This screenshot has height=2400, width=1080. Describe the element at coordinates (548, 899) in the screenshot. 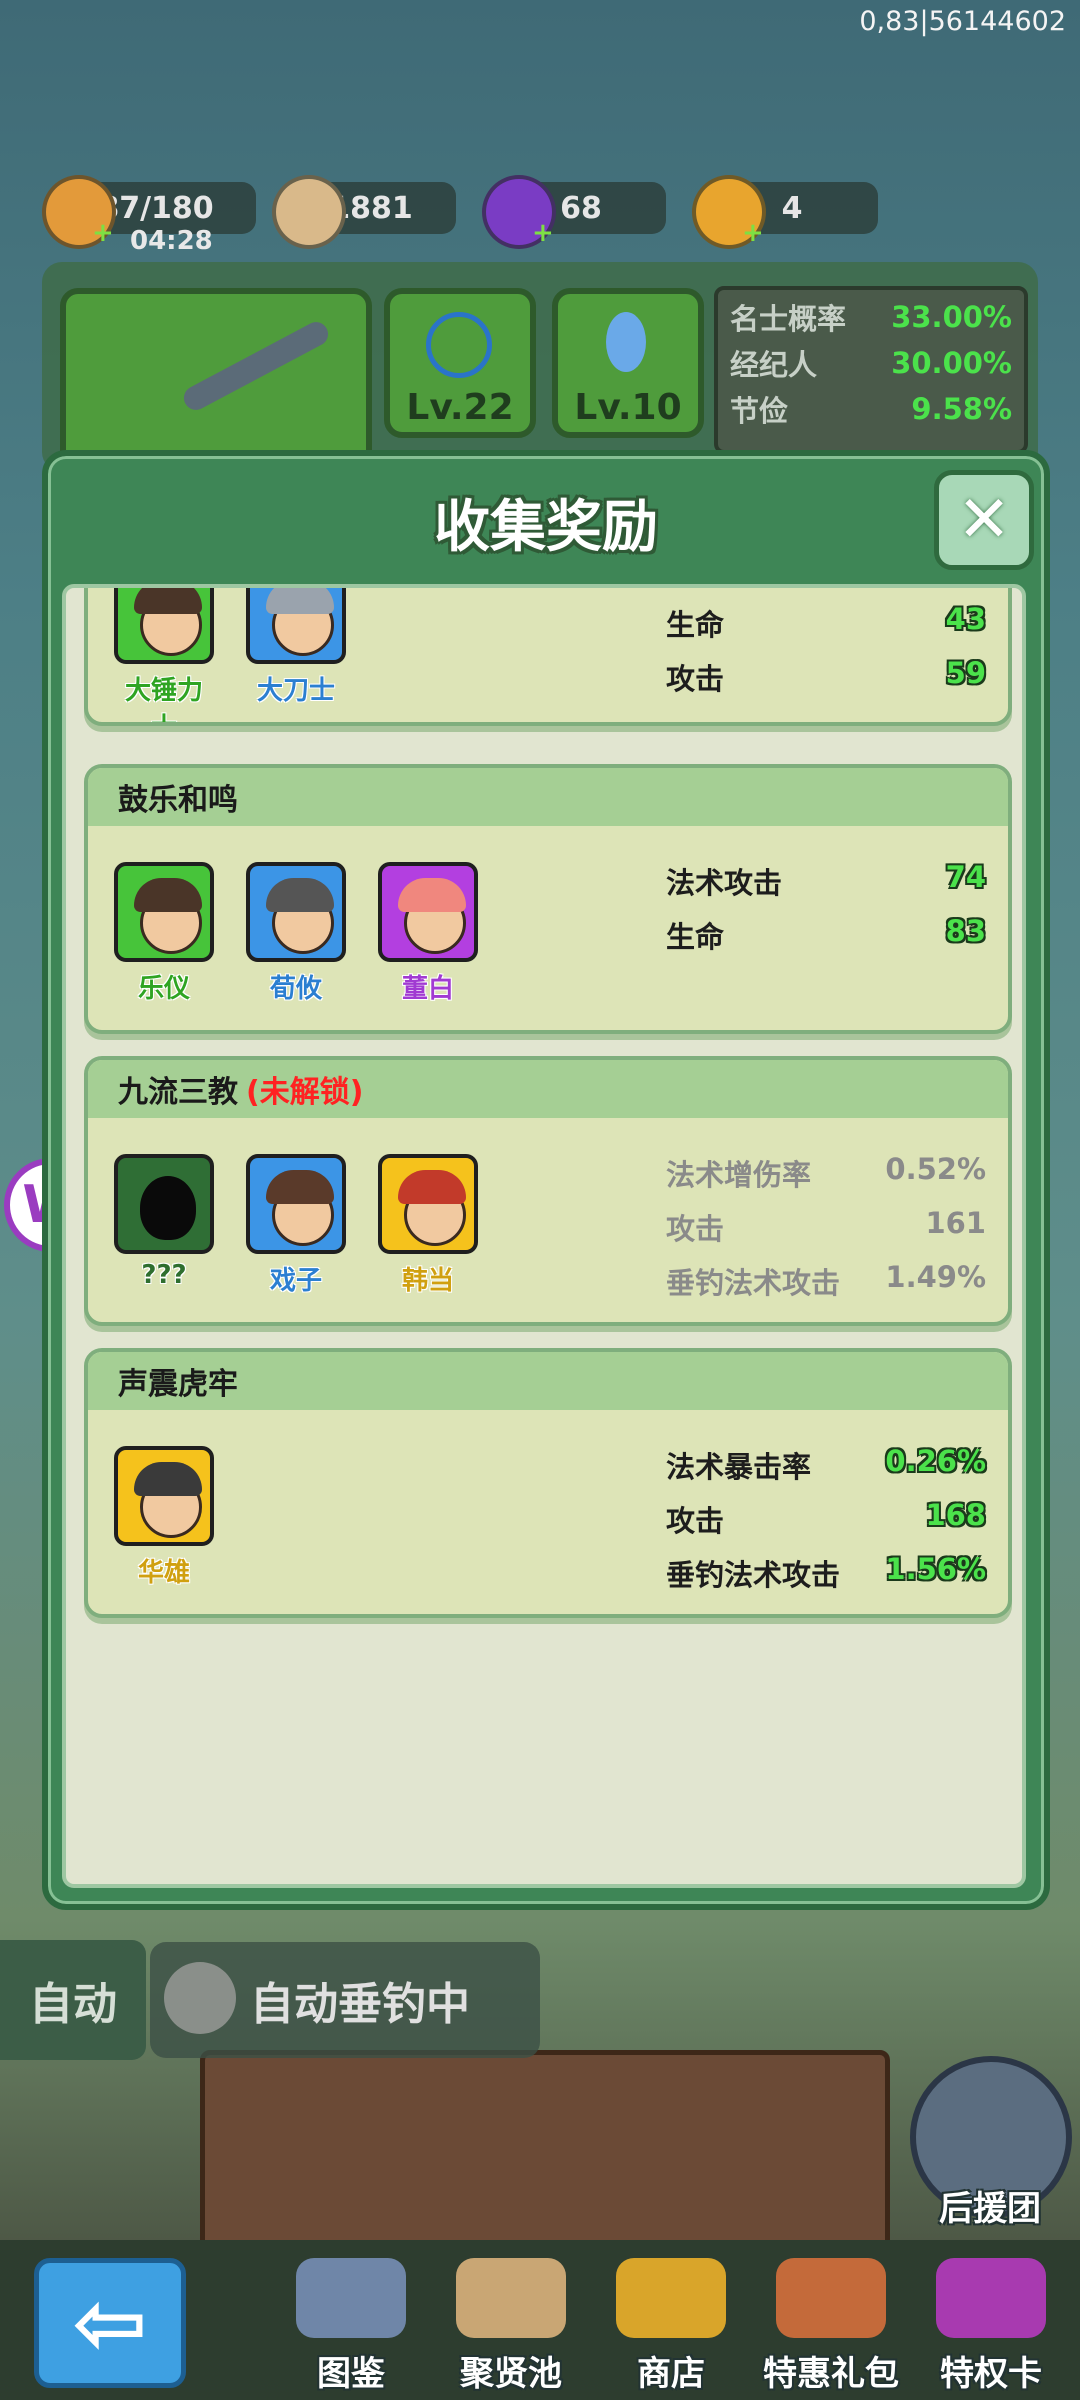

I see `collection-card: 鼓乐和鸣 乐仪 荀攸 董白 法术攻击 74 生命 83` at that location.